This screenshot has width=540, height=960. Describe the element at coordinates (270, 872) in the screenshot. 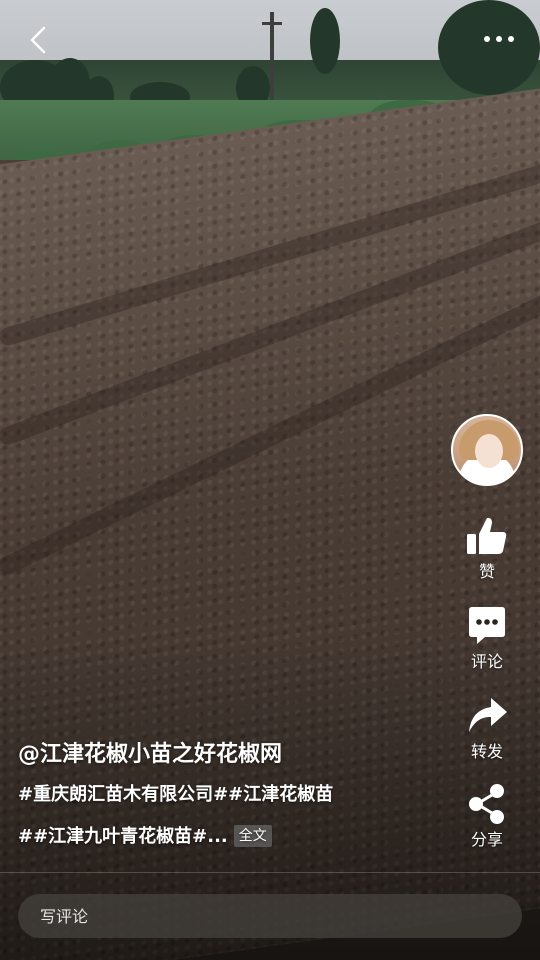

I see `divider` at that location.